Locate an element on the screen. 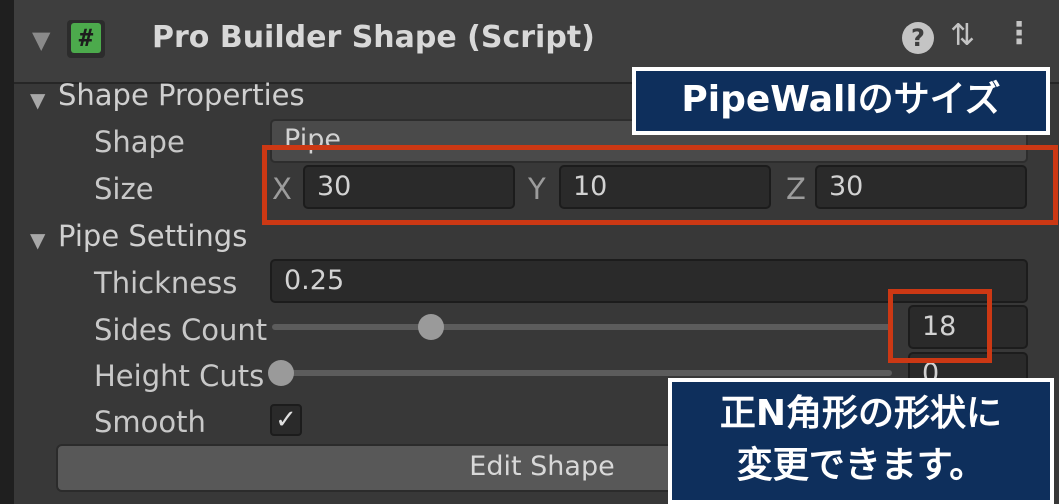  height-cuts-label: Height Cuts is located at coordinates (179, 376).